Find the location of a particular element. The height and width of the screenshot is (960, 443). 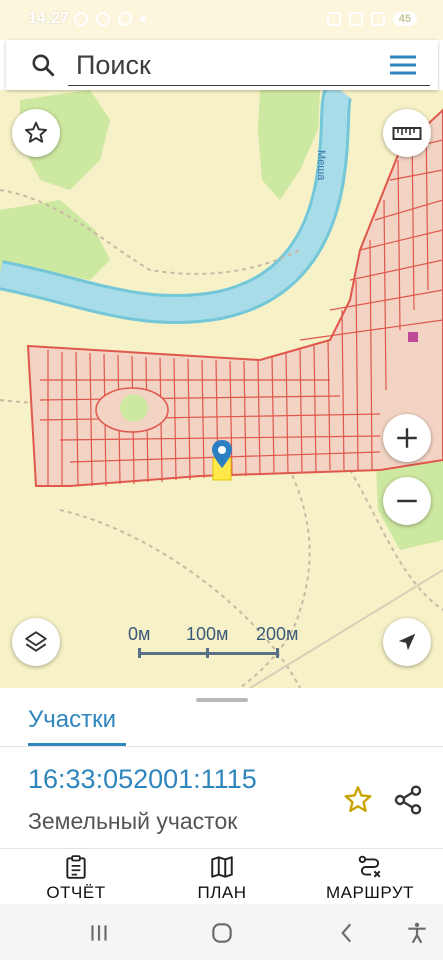

accessibility-icon is located at coordinates (417, 933).